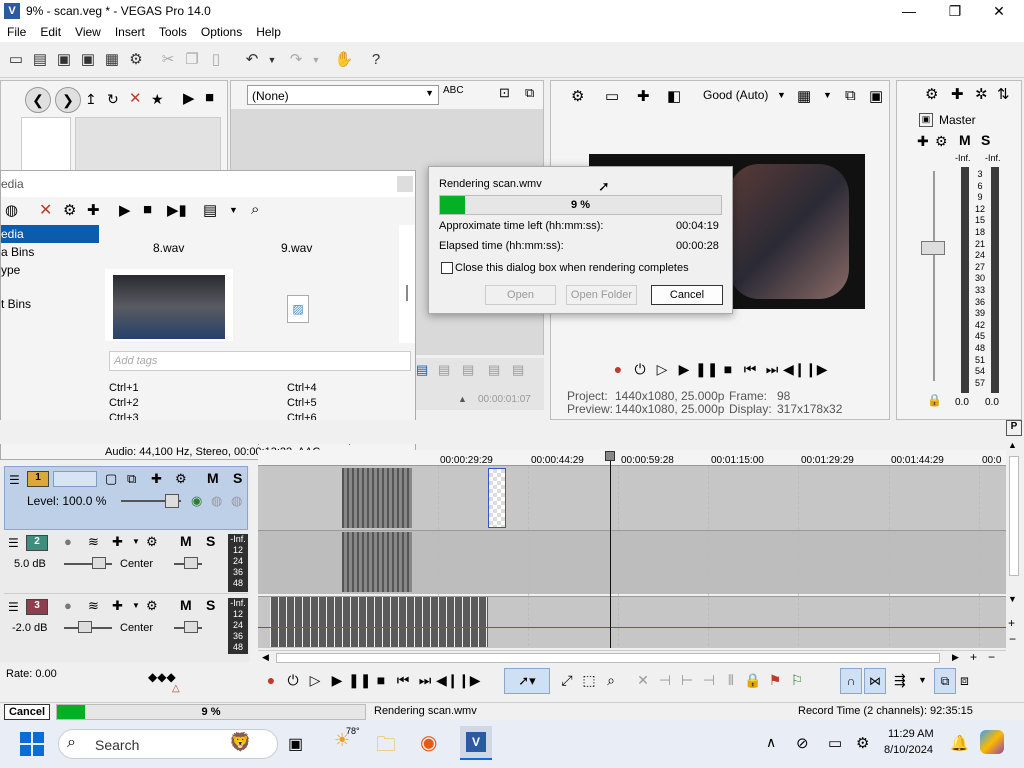 The height and width of the screenshot is (768, 1024). Describe the element at coordinates (147, 209) in the screenshot. I see `media-stop-icon: ■` at that location.